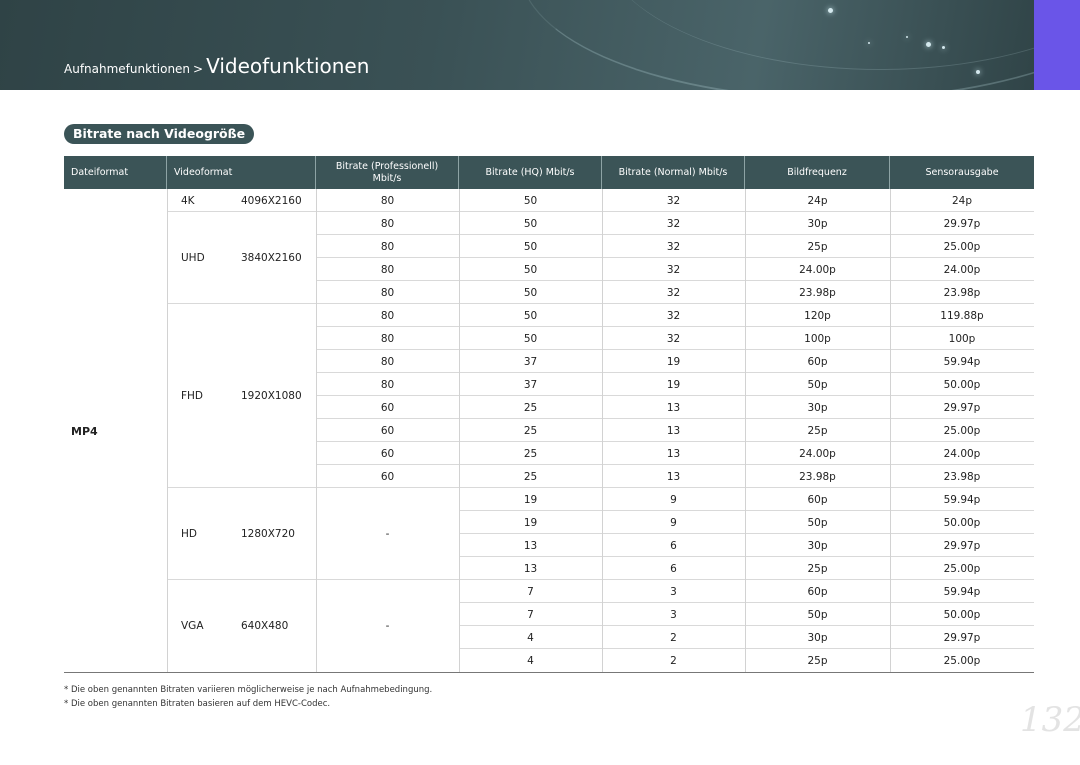  I want to click on video-resolution: 3840X2160, so click(271, 258).